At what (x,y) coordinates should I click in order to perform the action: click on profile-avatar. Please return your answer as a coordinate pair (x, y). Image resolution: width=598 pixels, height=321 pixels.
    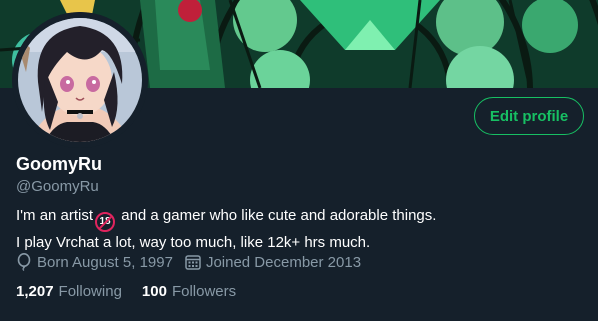
    Looking at the image, I should click on (80, 80).